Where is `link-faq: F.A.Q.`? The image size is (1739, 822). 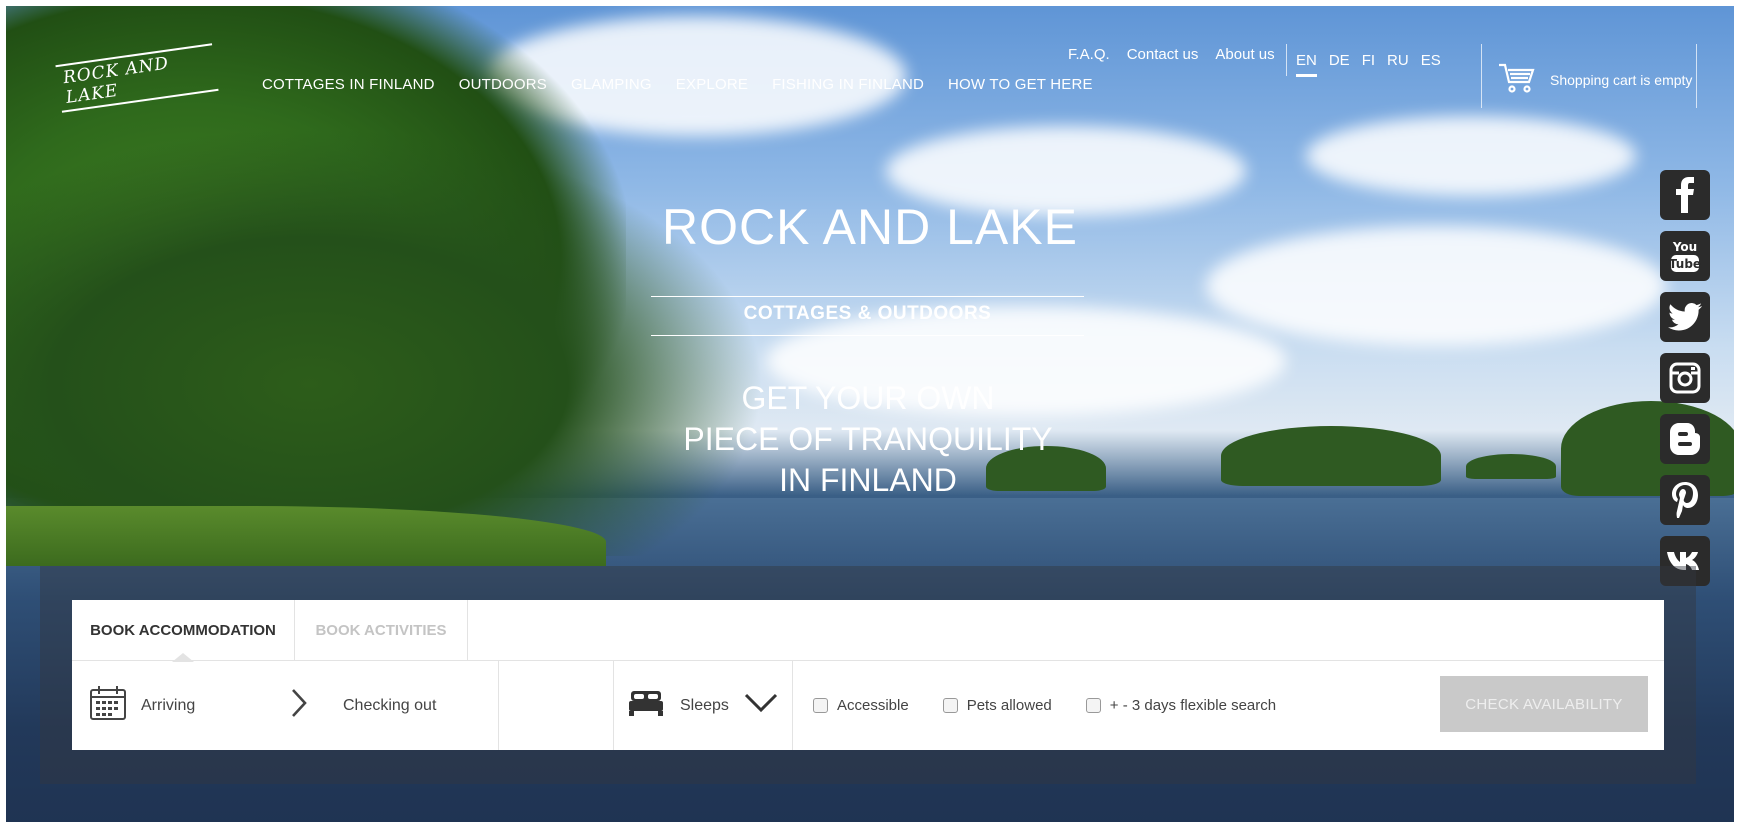
link-faq: F.A.Q. is located at coordinates (1089, 54).